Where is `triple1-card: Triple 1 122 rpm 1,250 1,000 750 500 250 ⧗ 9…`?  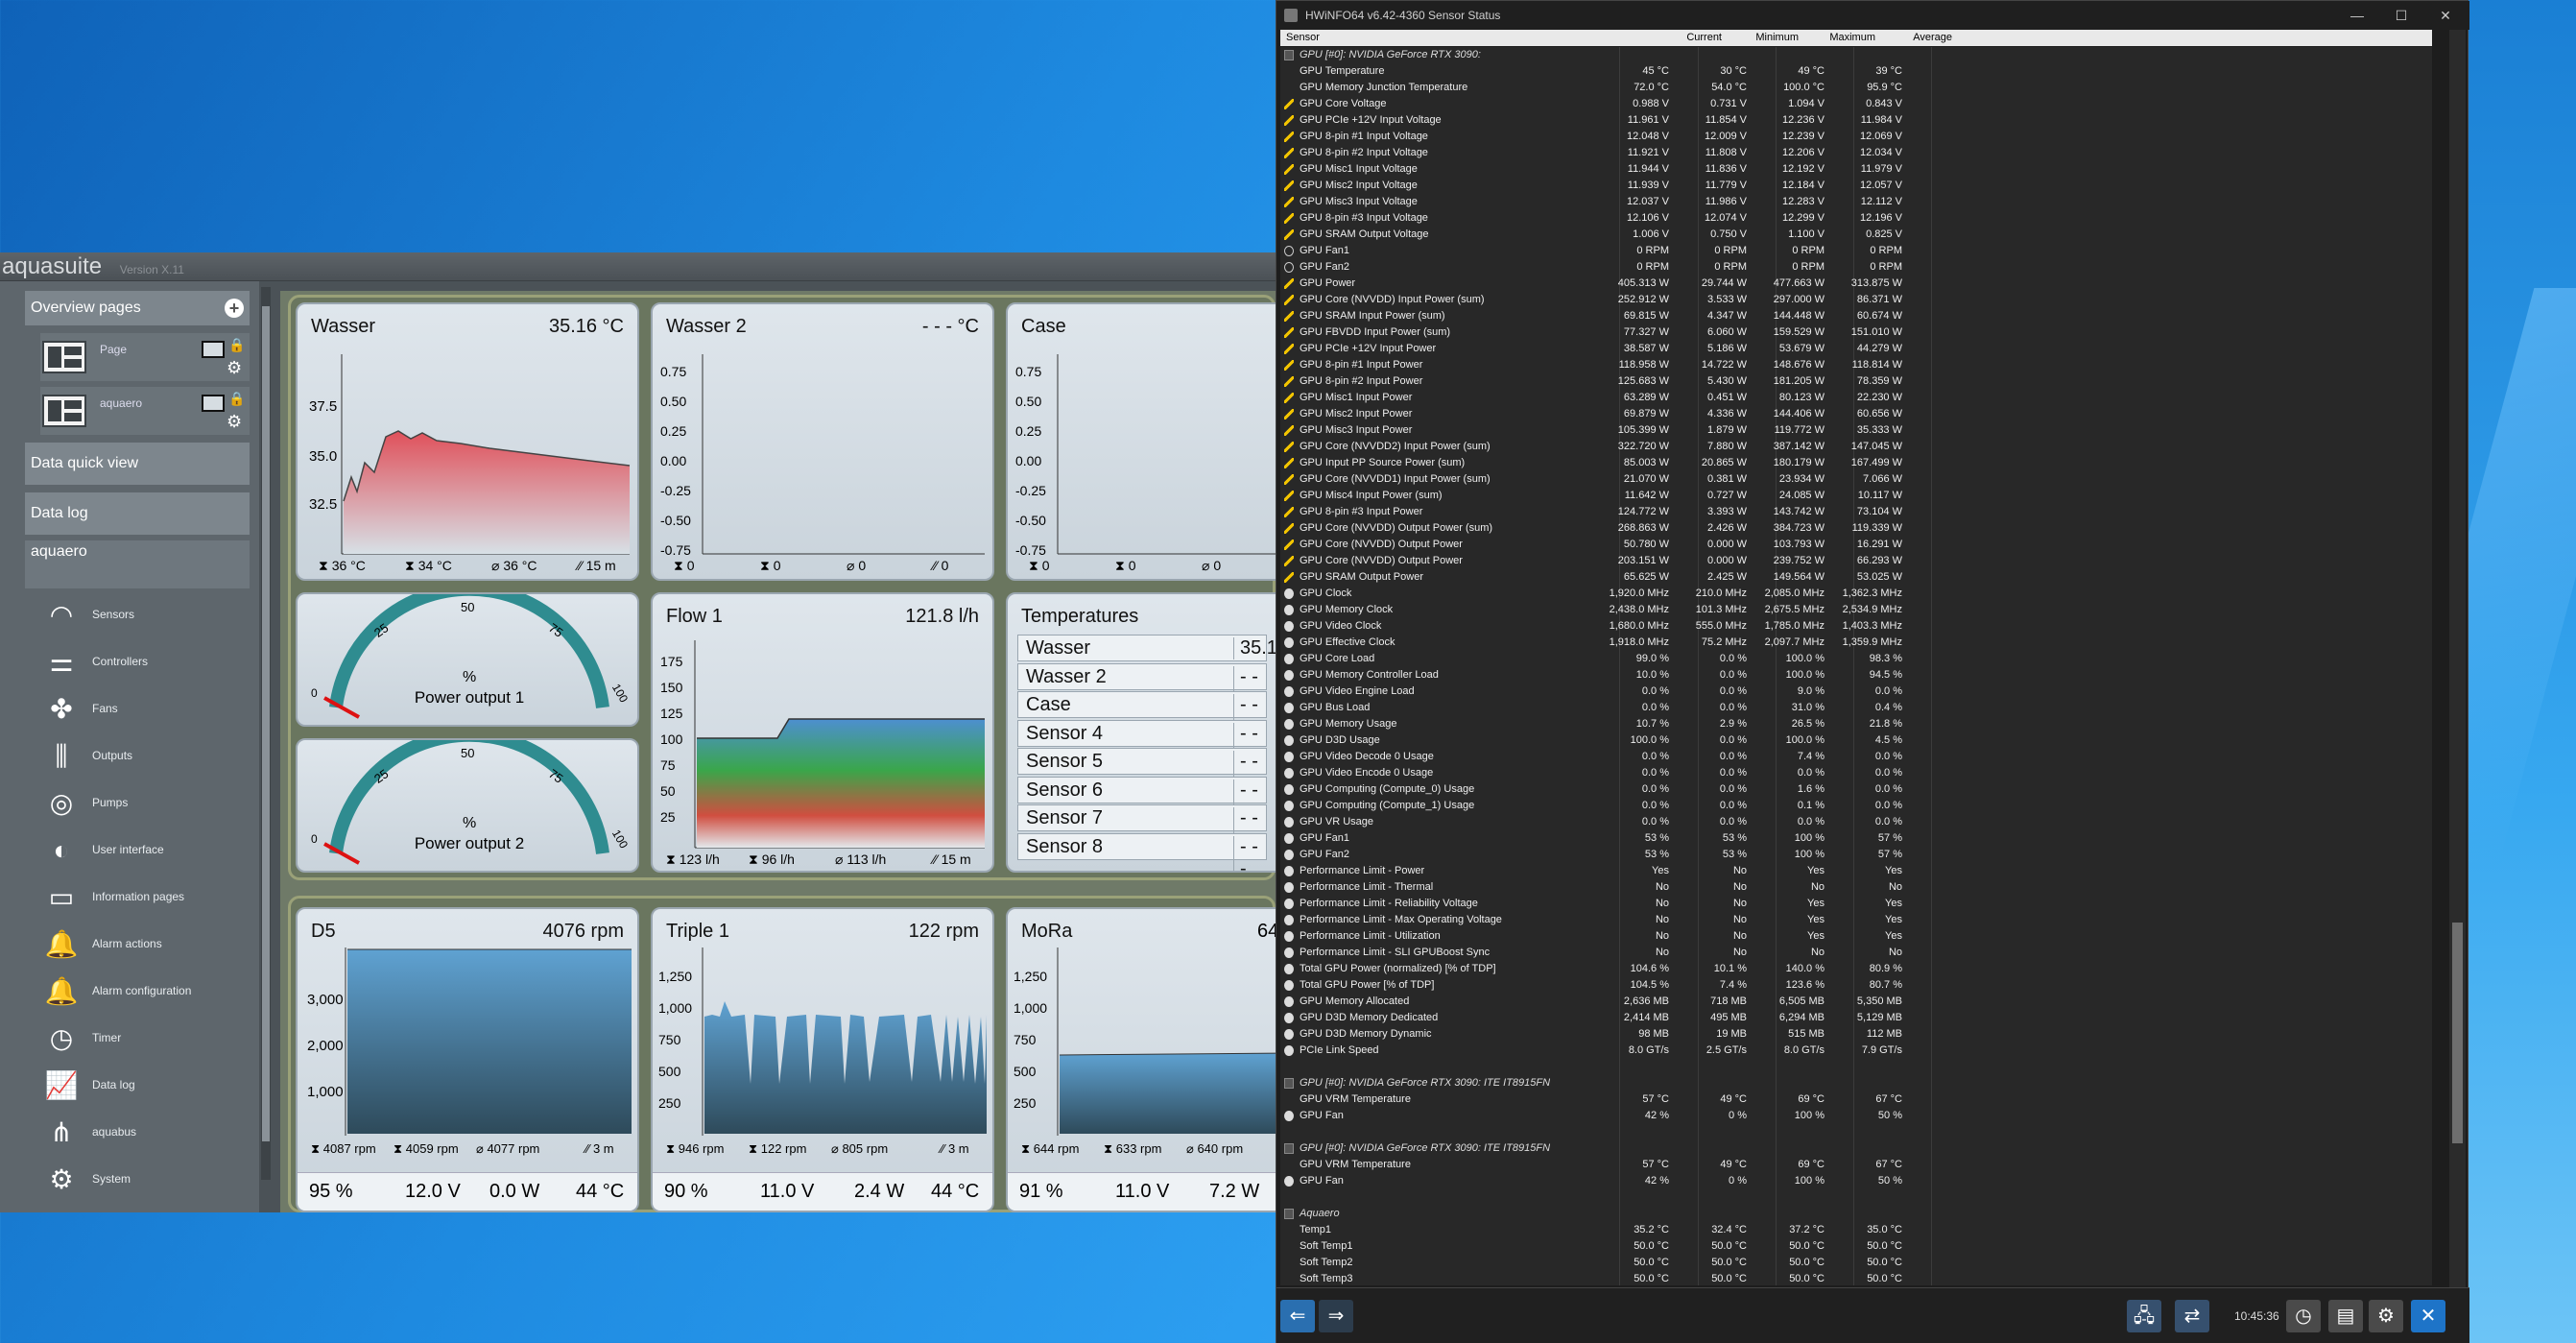 triple1-card: Triple 1 122 rpm 1,250 1,000 750 500 250 ⧗ 9… is located at coordinates (822, 1059).